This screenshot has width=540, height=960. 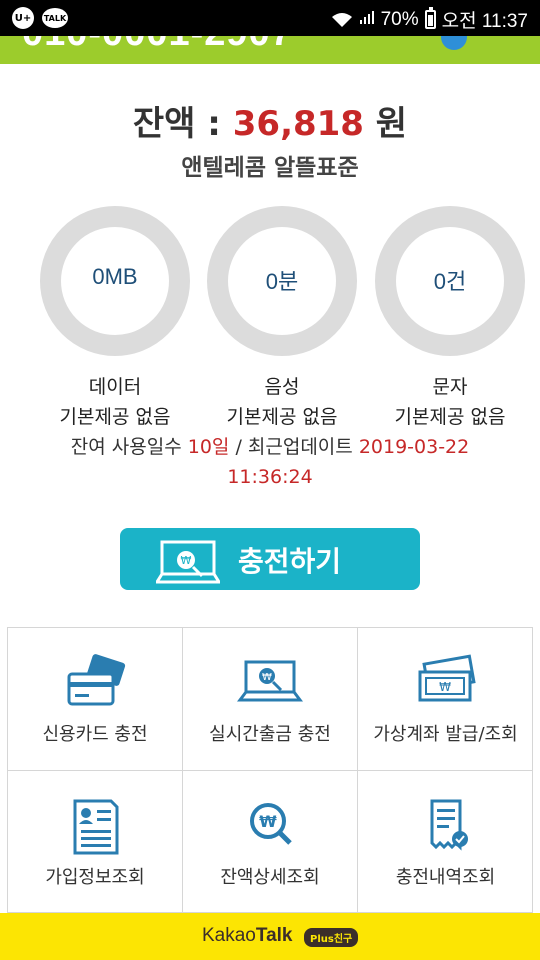 What do you see at coordinates (270, 877) in the screenshot?
I see `menu-label: 잔액상세조회` at bounding box center [270, 877].